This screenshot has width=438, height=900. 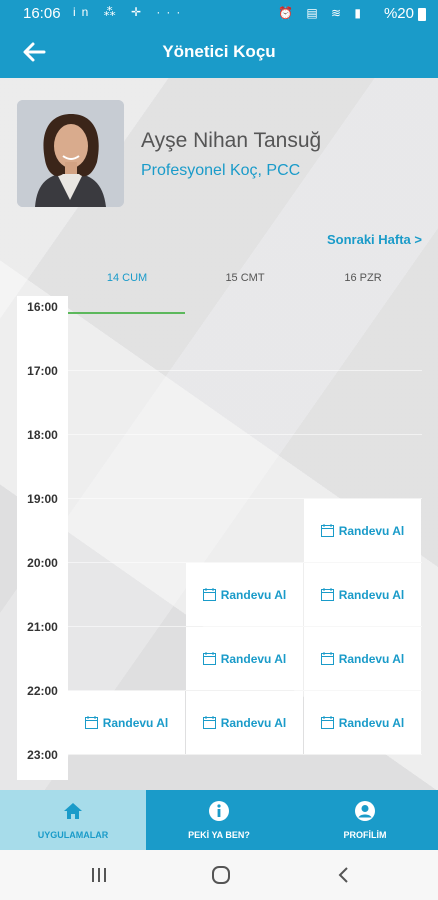 I want to click on app-header: Yönetici Koçu, so click(x=219, y=53).